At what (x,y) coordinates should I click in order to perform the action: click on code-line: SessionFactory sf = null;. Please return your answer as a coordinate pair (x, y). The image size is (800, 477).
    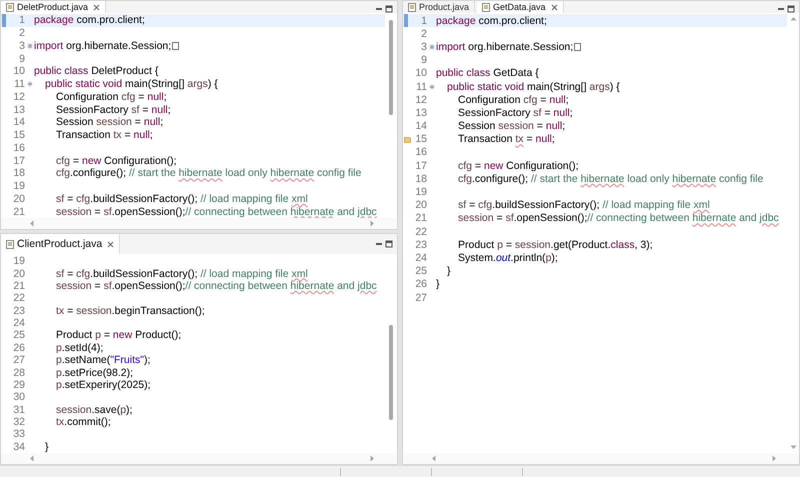
    Looking at the image, I should click on (113, 110).